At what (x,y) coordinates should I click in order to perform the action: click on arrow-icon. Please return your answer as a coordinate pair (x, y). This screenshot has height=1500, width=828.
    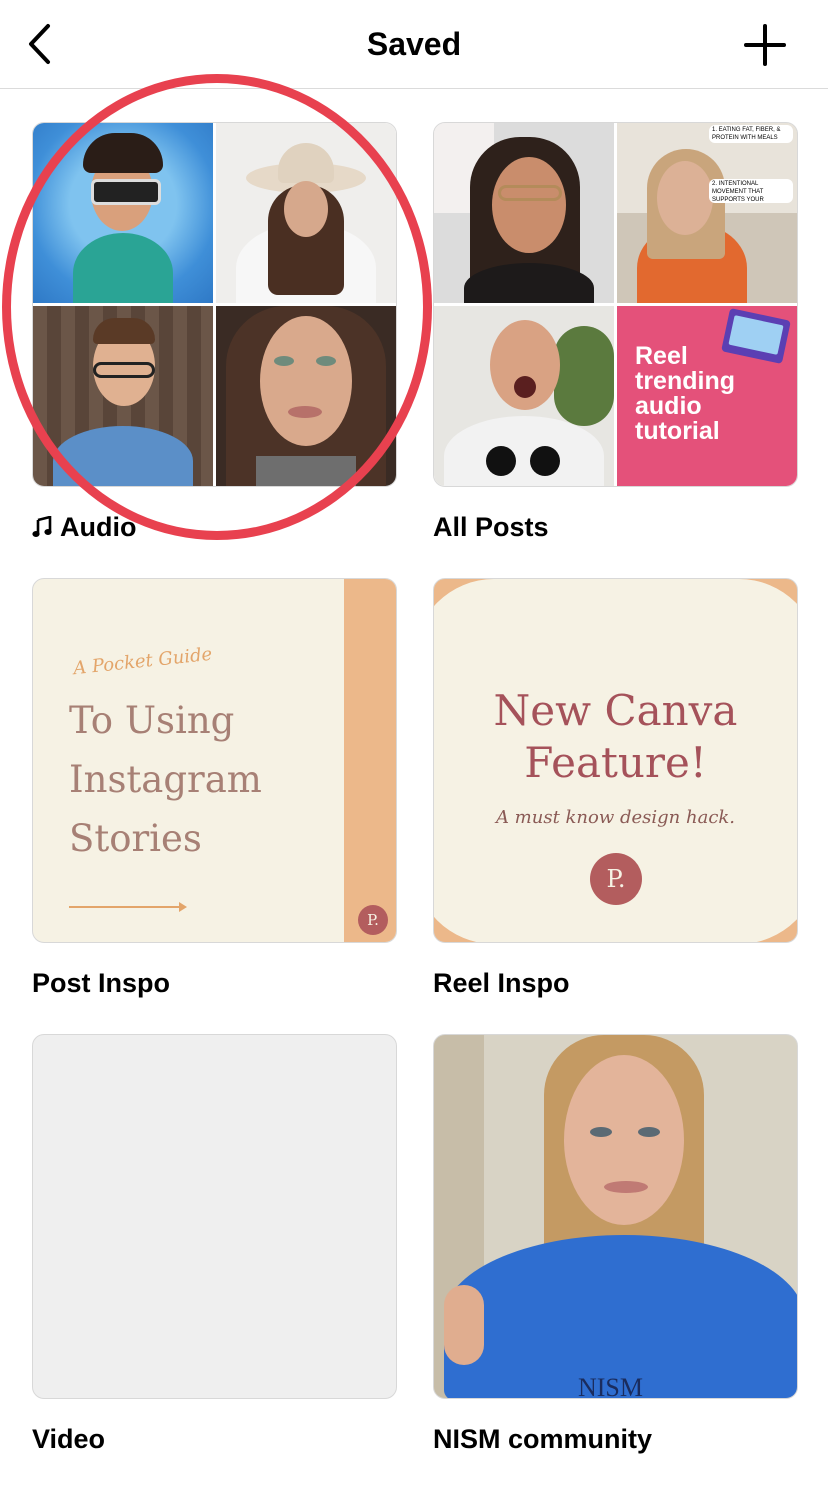
    Looking at the image, I should click on (183, 907).